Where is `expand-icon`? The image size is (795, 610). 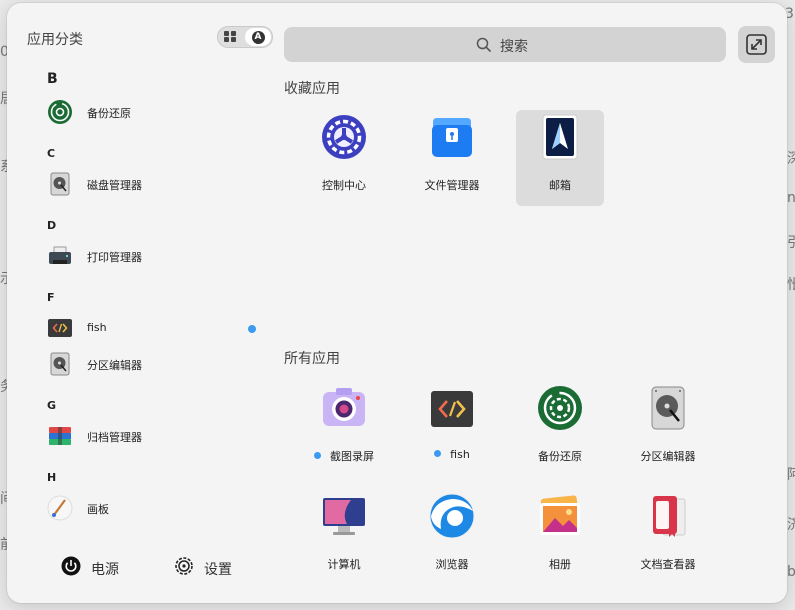 expand-icon is located at coordinates (756, 44).